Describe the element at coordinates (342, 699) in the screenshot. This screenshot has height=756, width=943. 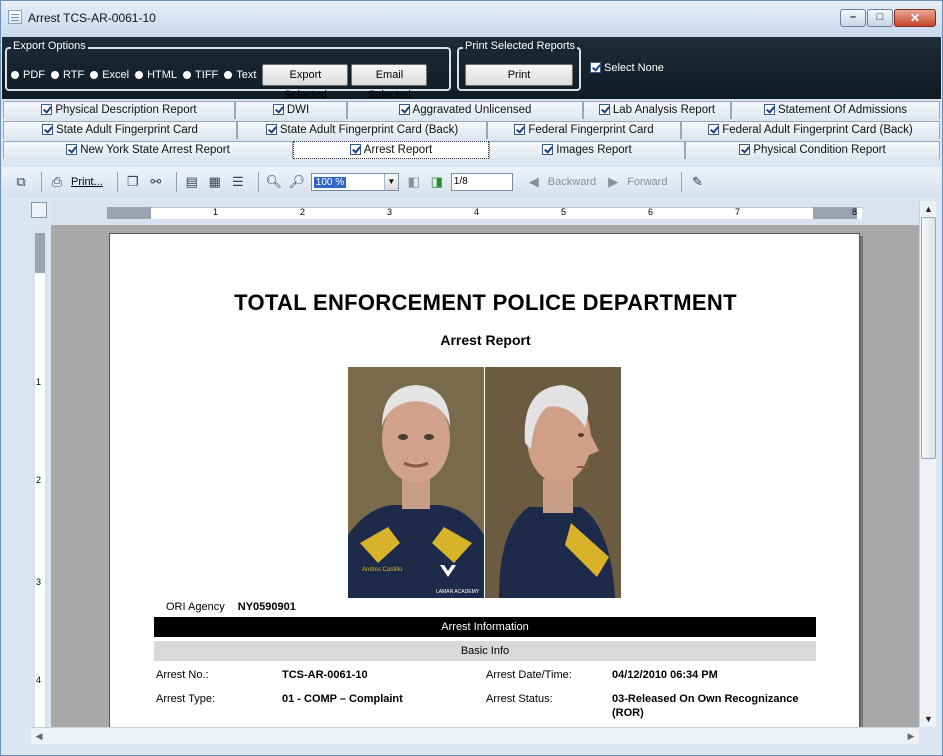
I see `arrest-type-value: 01 - COMP – Complaint` at that location.